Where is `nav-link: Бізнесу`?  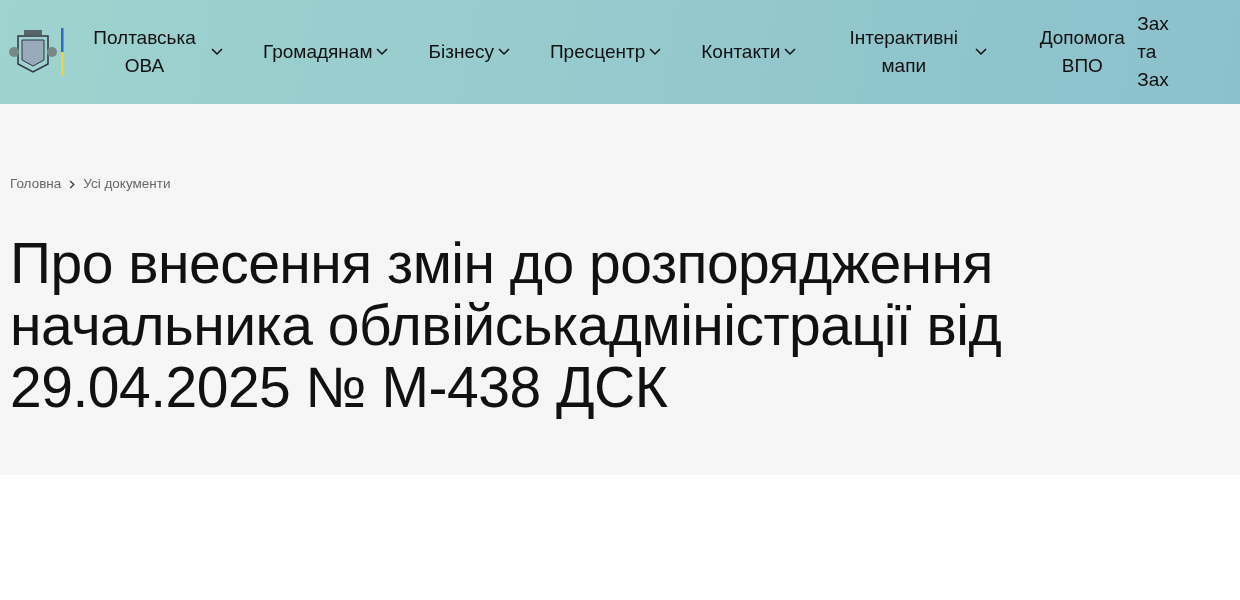 nav-link: Бізнесу is located at coordinates (461, 52).